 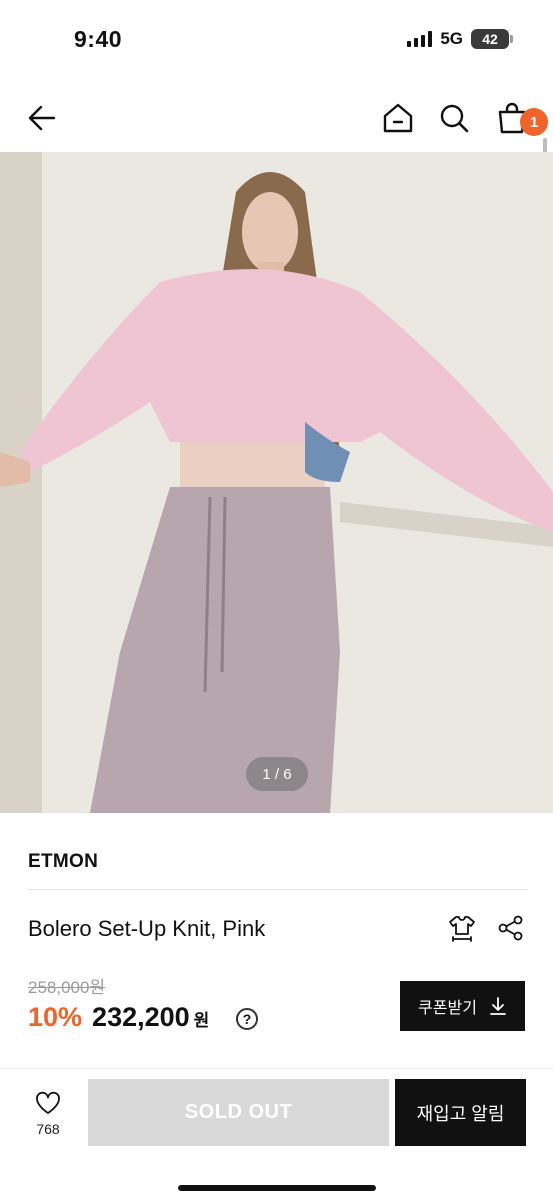 I want to click on download-icon, so click(x=498, y=1006).